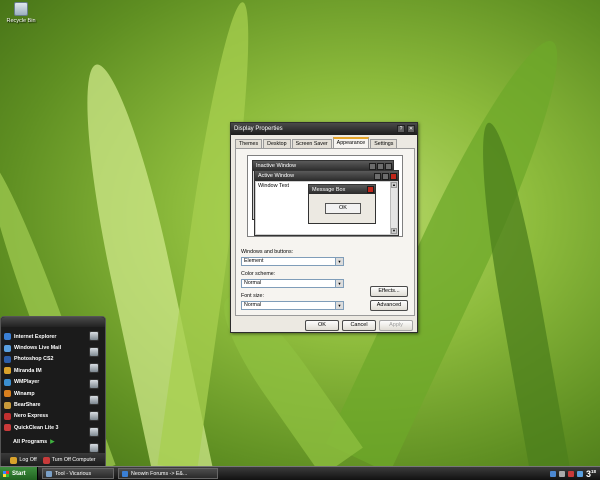 The image size is (600, 480). Describe the element at coordinates (292, 261) in the screenshot. I see `windows-buttons-select: Element ▼` at that location.